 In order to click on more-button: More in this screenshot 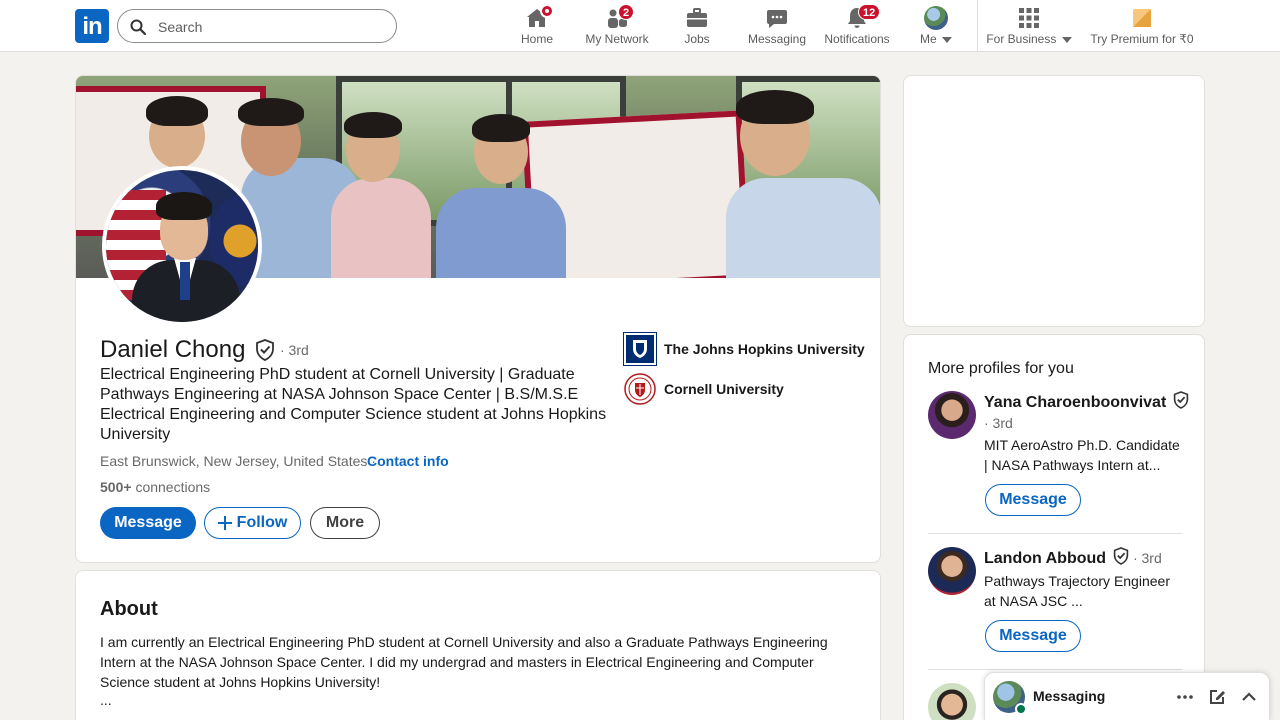, I will do `click(345, 523)`.